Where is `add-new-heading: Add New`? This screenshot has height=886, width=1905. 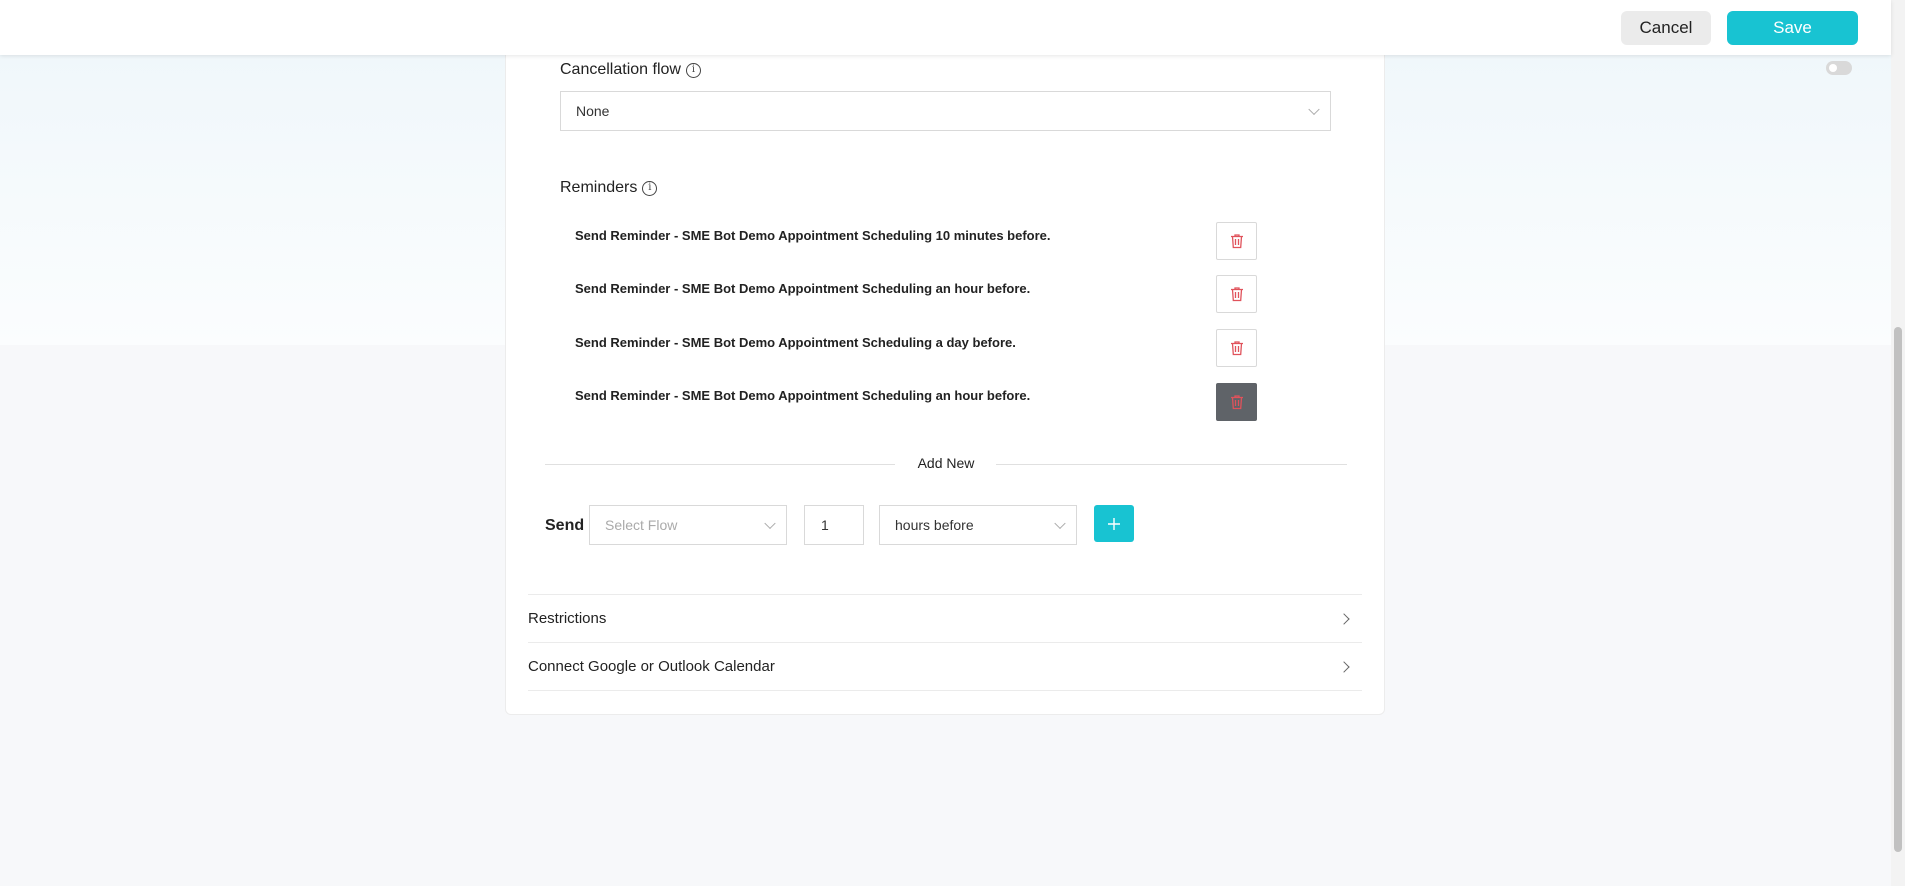
add-new-heading: Add New is located at coordinates (946, 463).